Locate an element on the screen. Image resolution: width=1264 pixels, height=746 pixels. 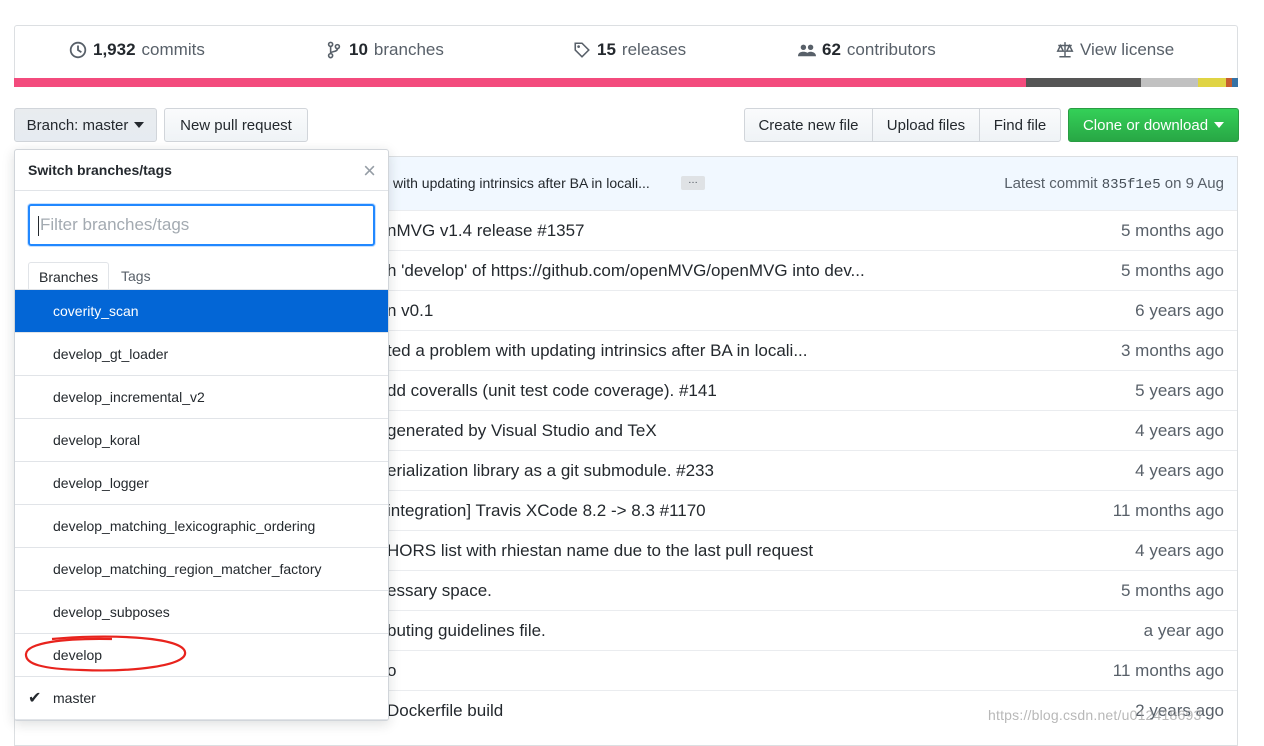
find-file-button: Find file is located at coordinates (1020, 125).